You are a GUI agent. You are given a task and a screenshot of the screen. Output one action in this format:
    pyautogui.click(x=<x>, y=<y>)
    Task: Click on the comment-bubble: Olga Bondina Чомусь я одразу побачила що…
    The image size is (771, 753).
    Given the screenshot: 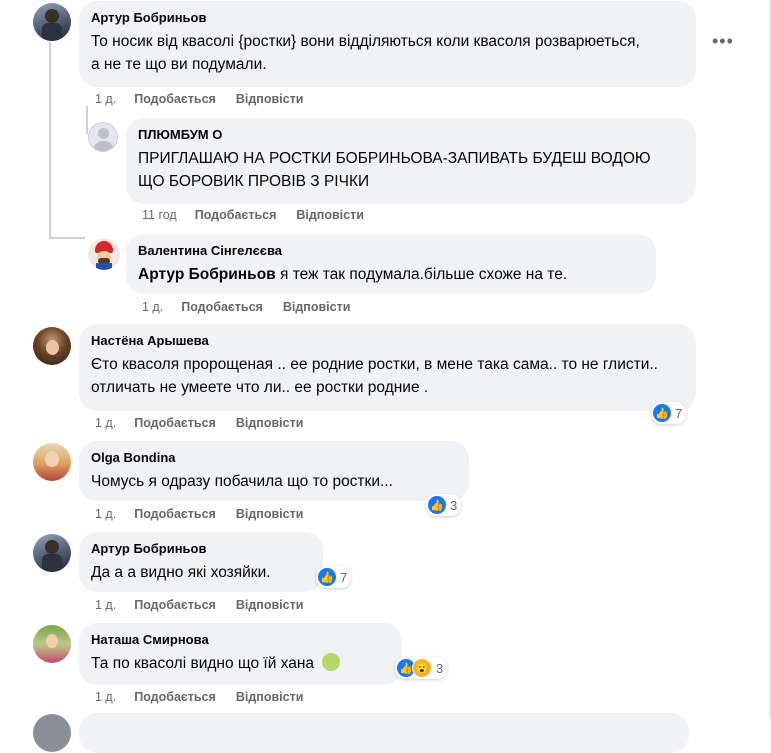 What is the action you would take?
    pyautogui.click(x=274, y=471)
    